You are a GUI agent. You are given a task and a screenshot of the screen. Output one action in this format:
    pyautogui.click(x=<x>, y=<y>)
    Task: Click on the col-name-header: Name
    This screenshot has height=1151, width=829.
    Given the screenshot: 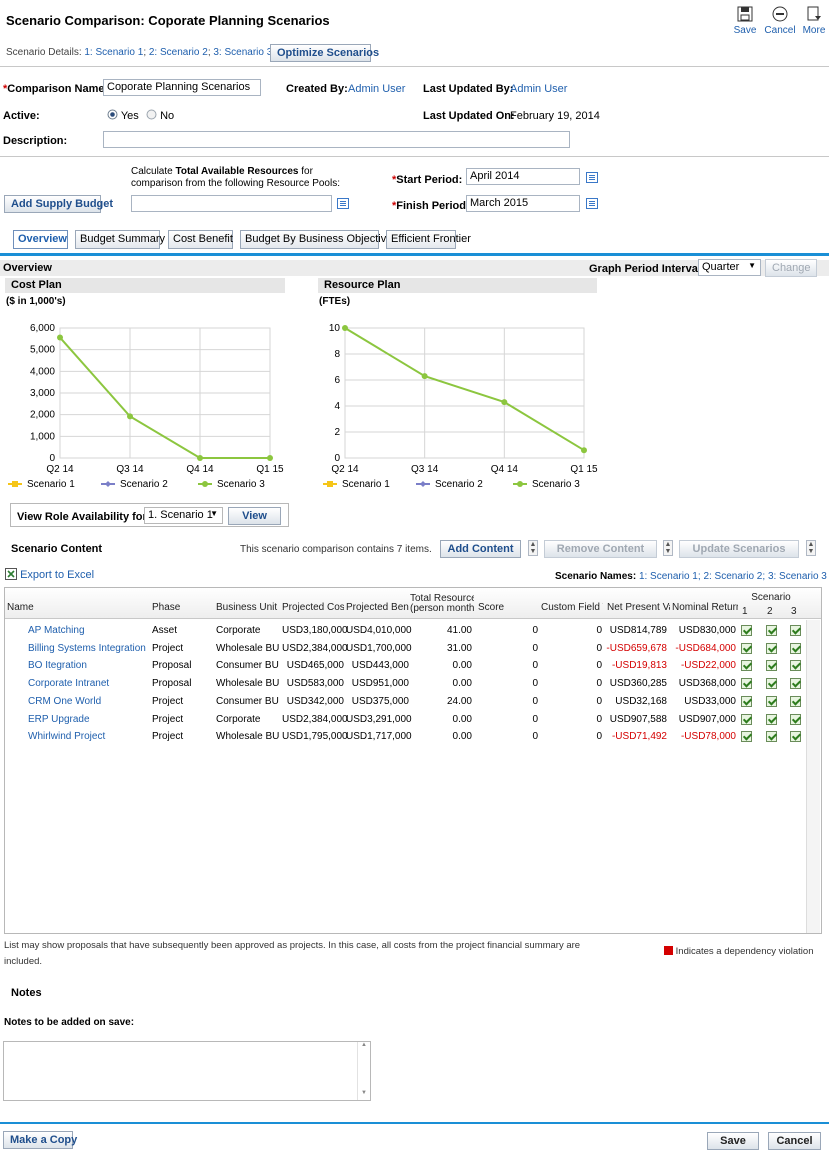 What is the action you would take?
    pyautogui.click(x=77, y=608)
    